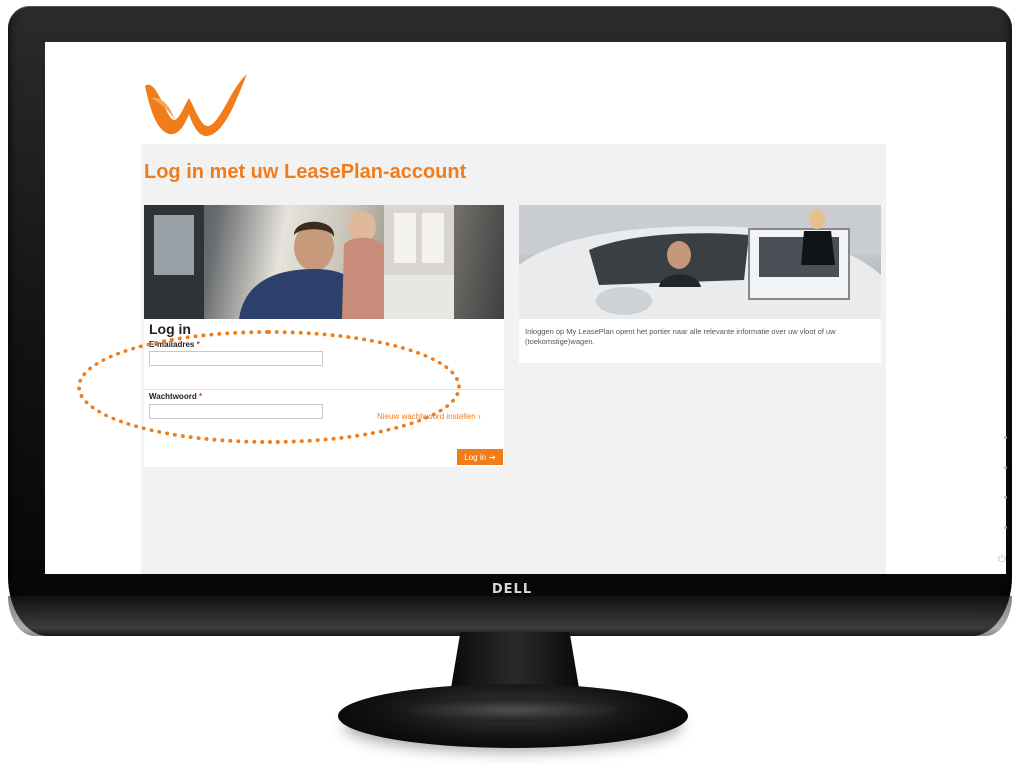  I want to click on reset-password-link: Nieuw wachtwoord instellen ›, so click(429, 416).